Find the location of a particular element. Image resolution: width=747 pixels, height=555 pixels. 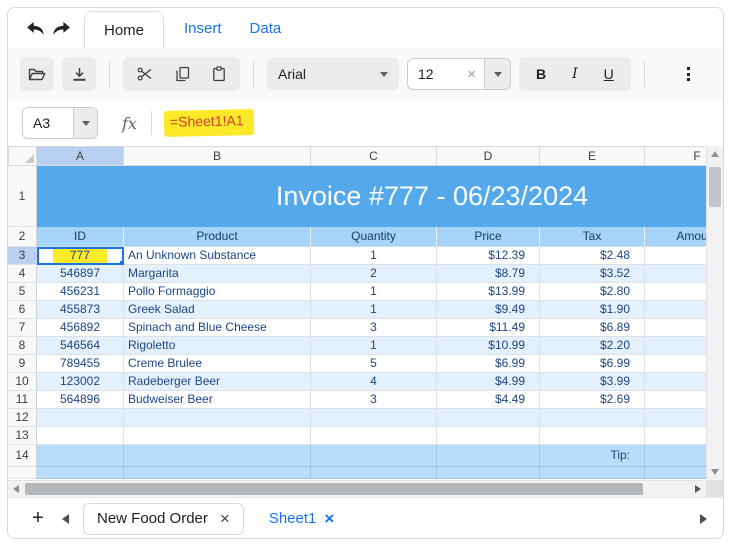

cell: Rigoletto is located at coordinates (217, 346).